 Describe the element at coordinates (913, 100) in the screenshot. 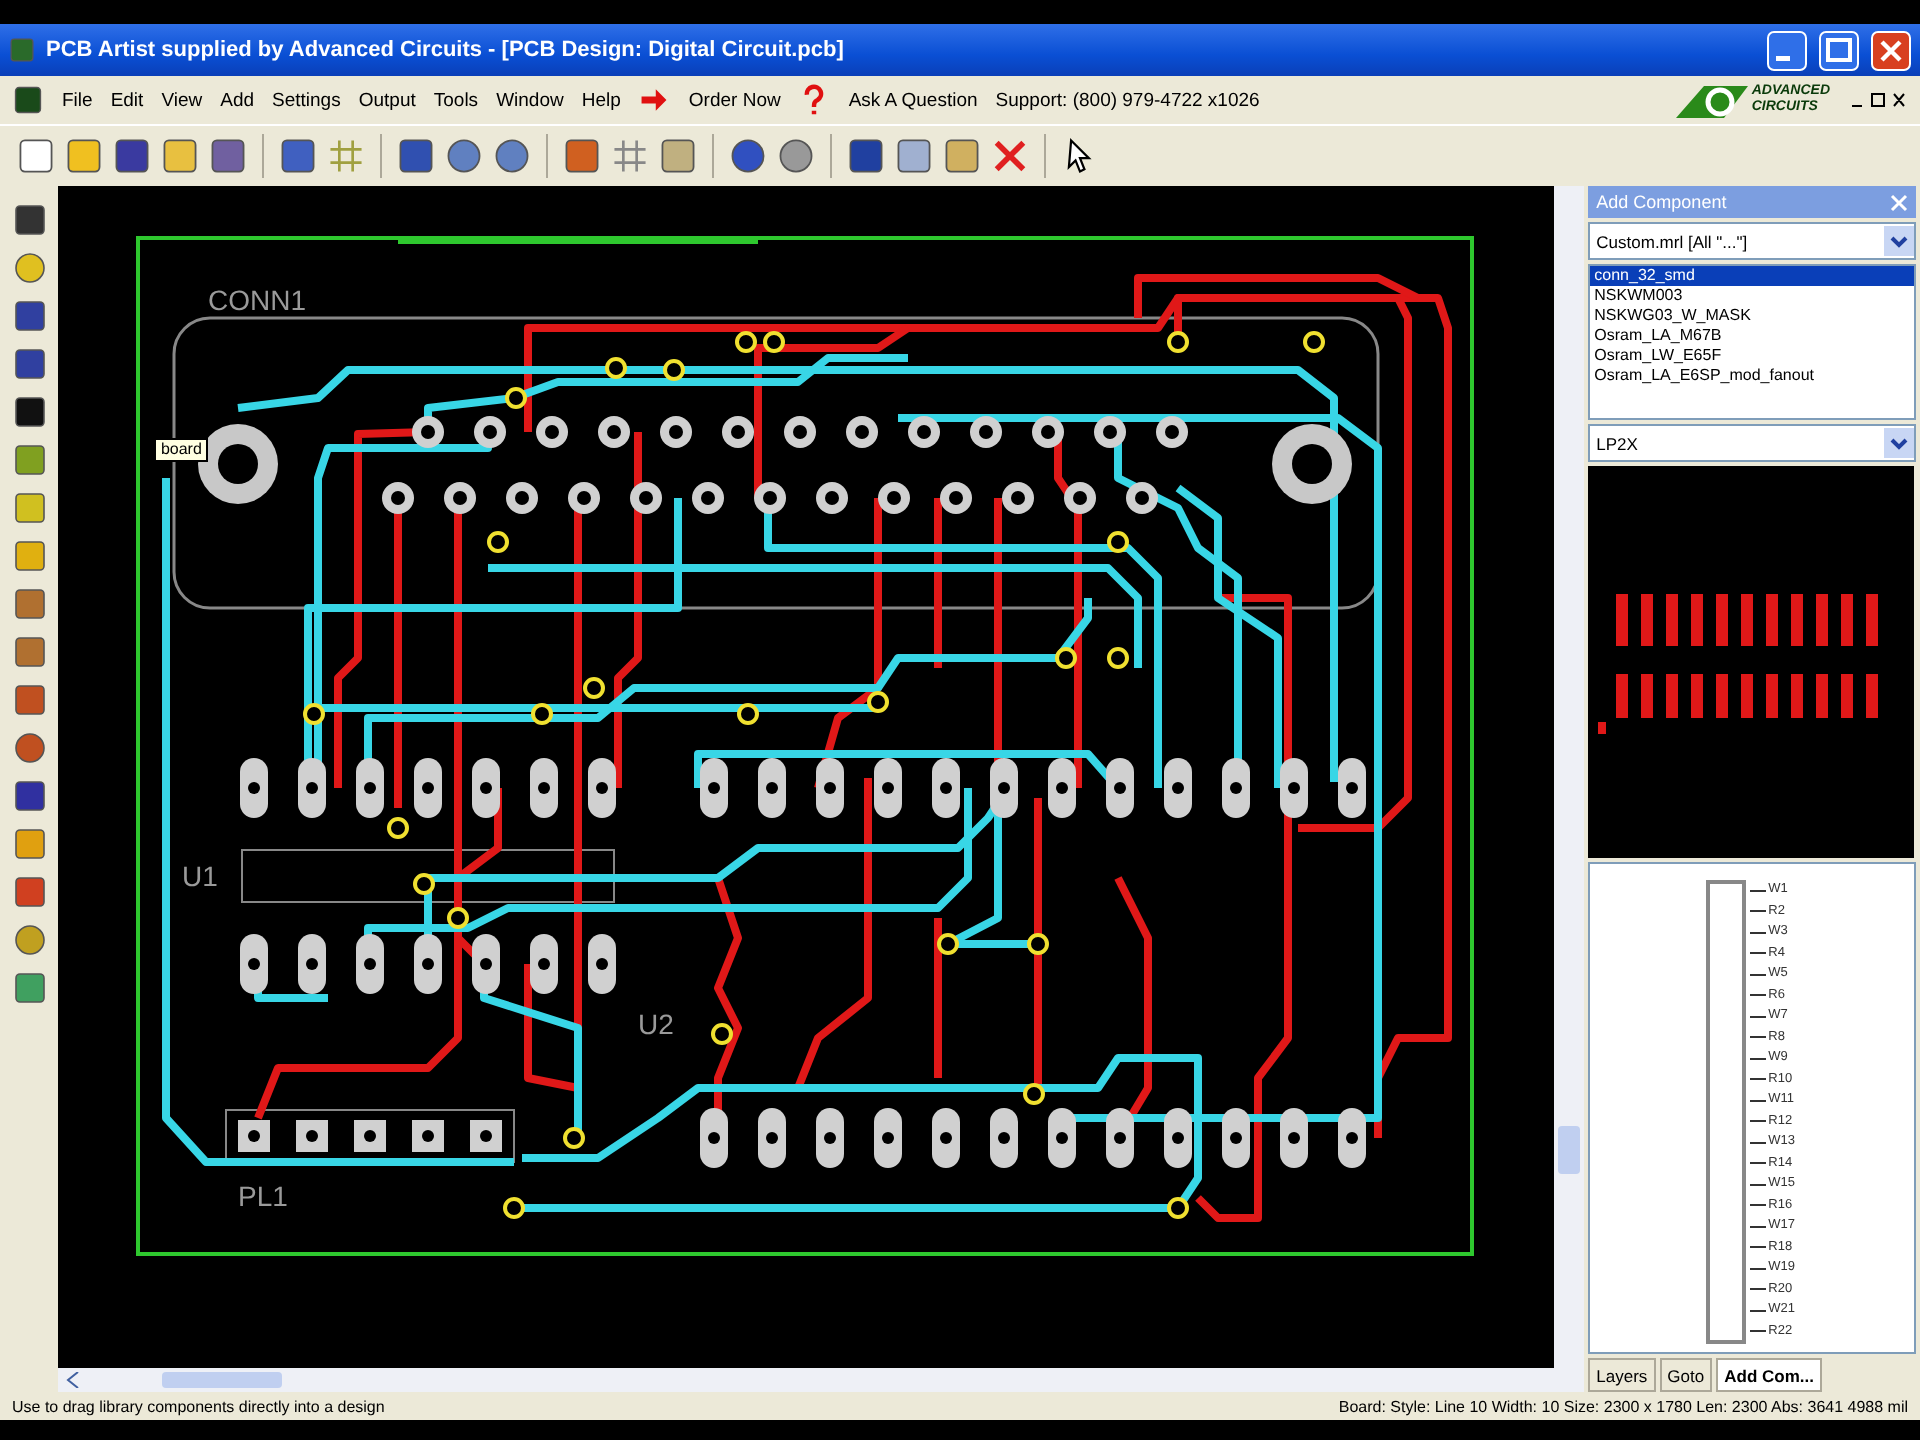

I see `ask-question-link: Ask A Question` at that location.